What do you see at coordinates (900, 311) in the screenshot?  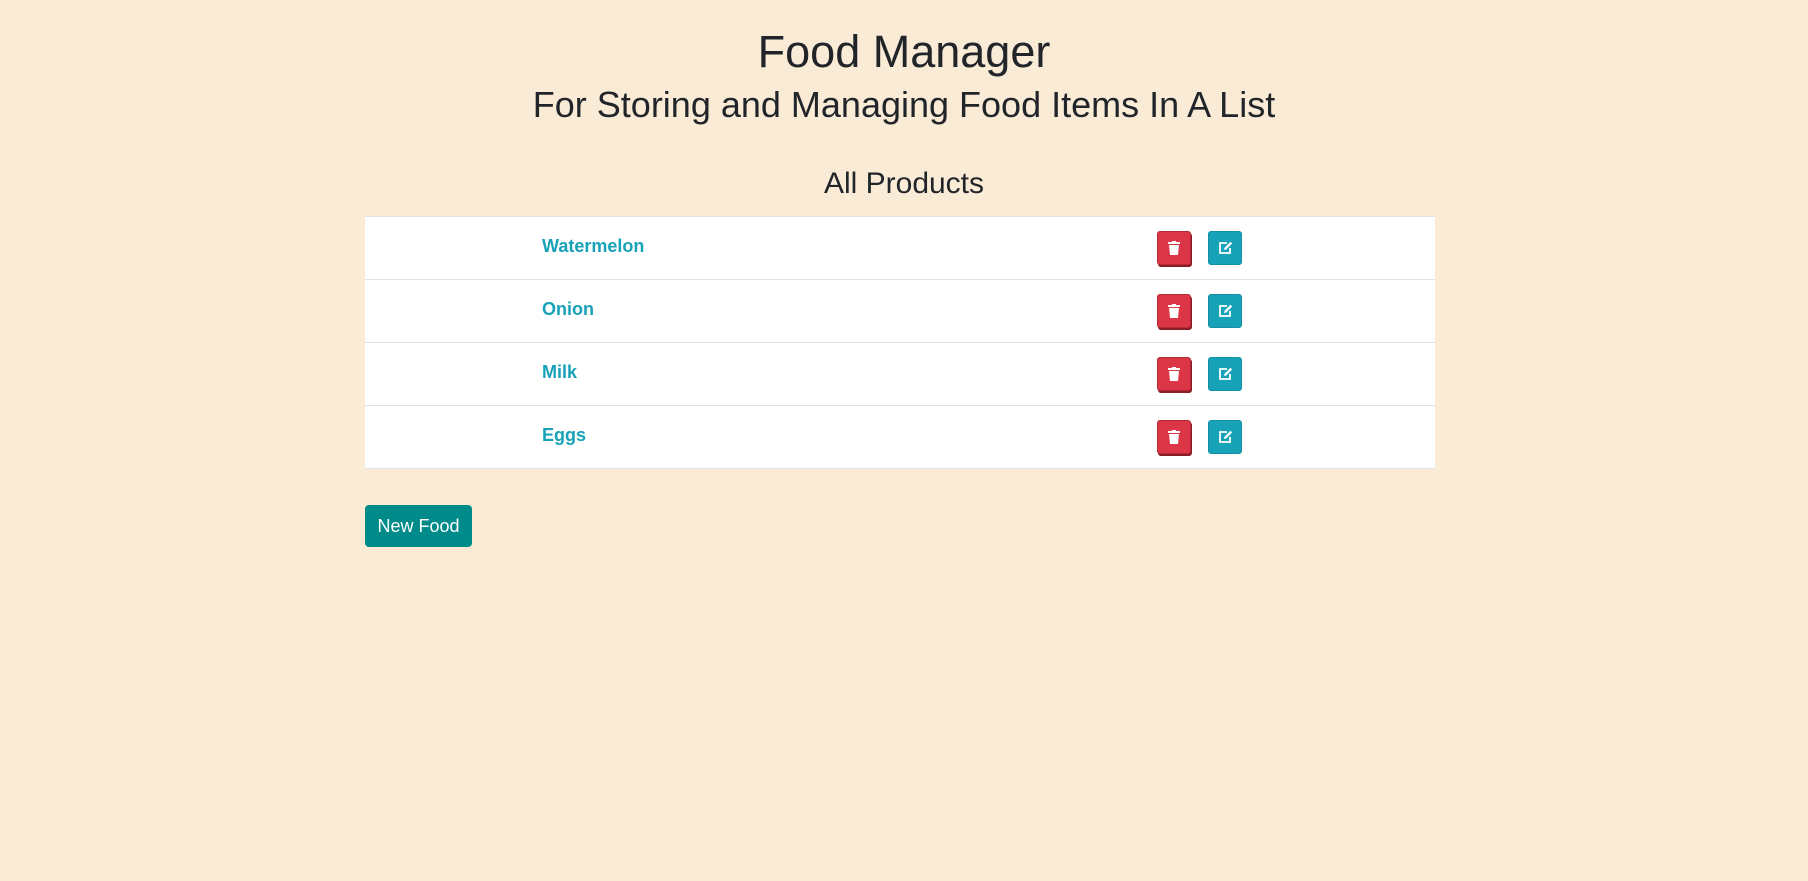 I see `list-item: Onion` at bounding box center [900, 311].